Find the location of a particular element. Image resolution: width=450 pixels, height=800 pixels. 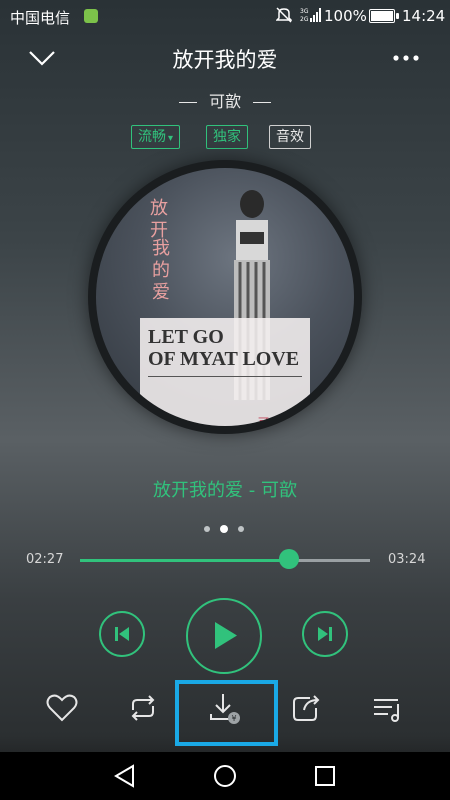

progress-track is located at coordinates (225, 560).